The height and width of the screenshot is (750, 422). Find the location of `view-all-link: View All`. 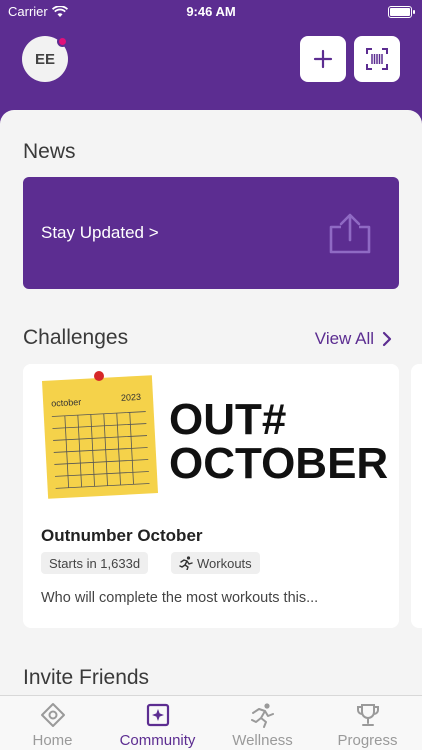

view-all-link: View All is located at coordinates (353, 339).